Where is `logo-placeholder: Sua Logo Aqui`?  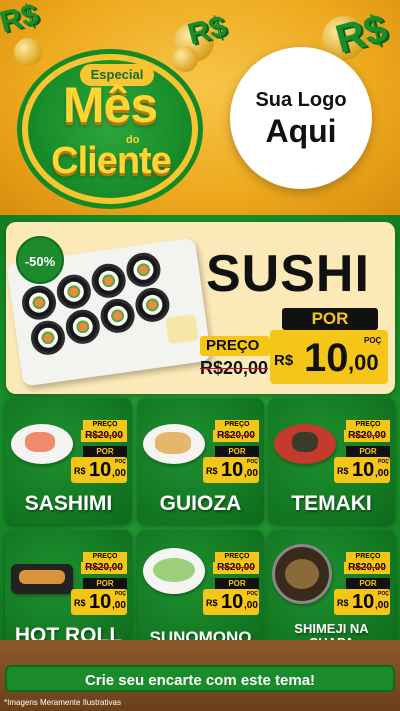
logo-placeholder: Sua Logo Aqui is located at coordinates (301, 118).